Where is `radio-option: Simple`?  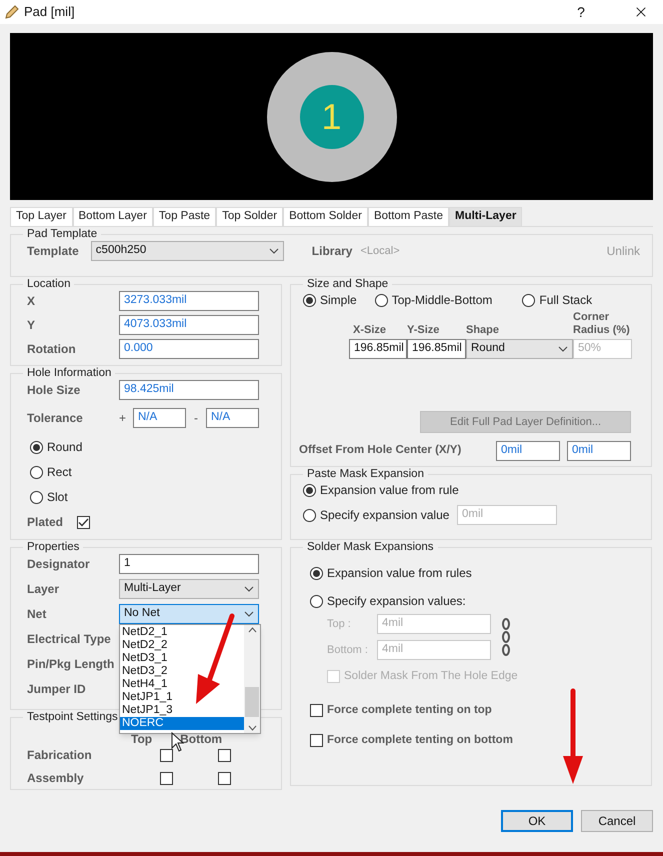 radio-option: Simple is located at coordinates (330, 300).